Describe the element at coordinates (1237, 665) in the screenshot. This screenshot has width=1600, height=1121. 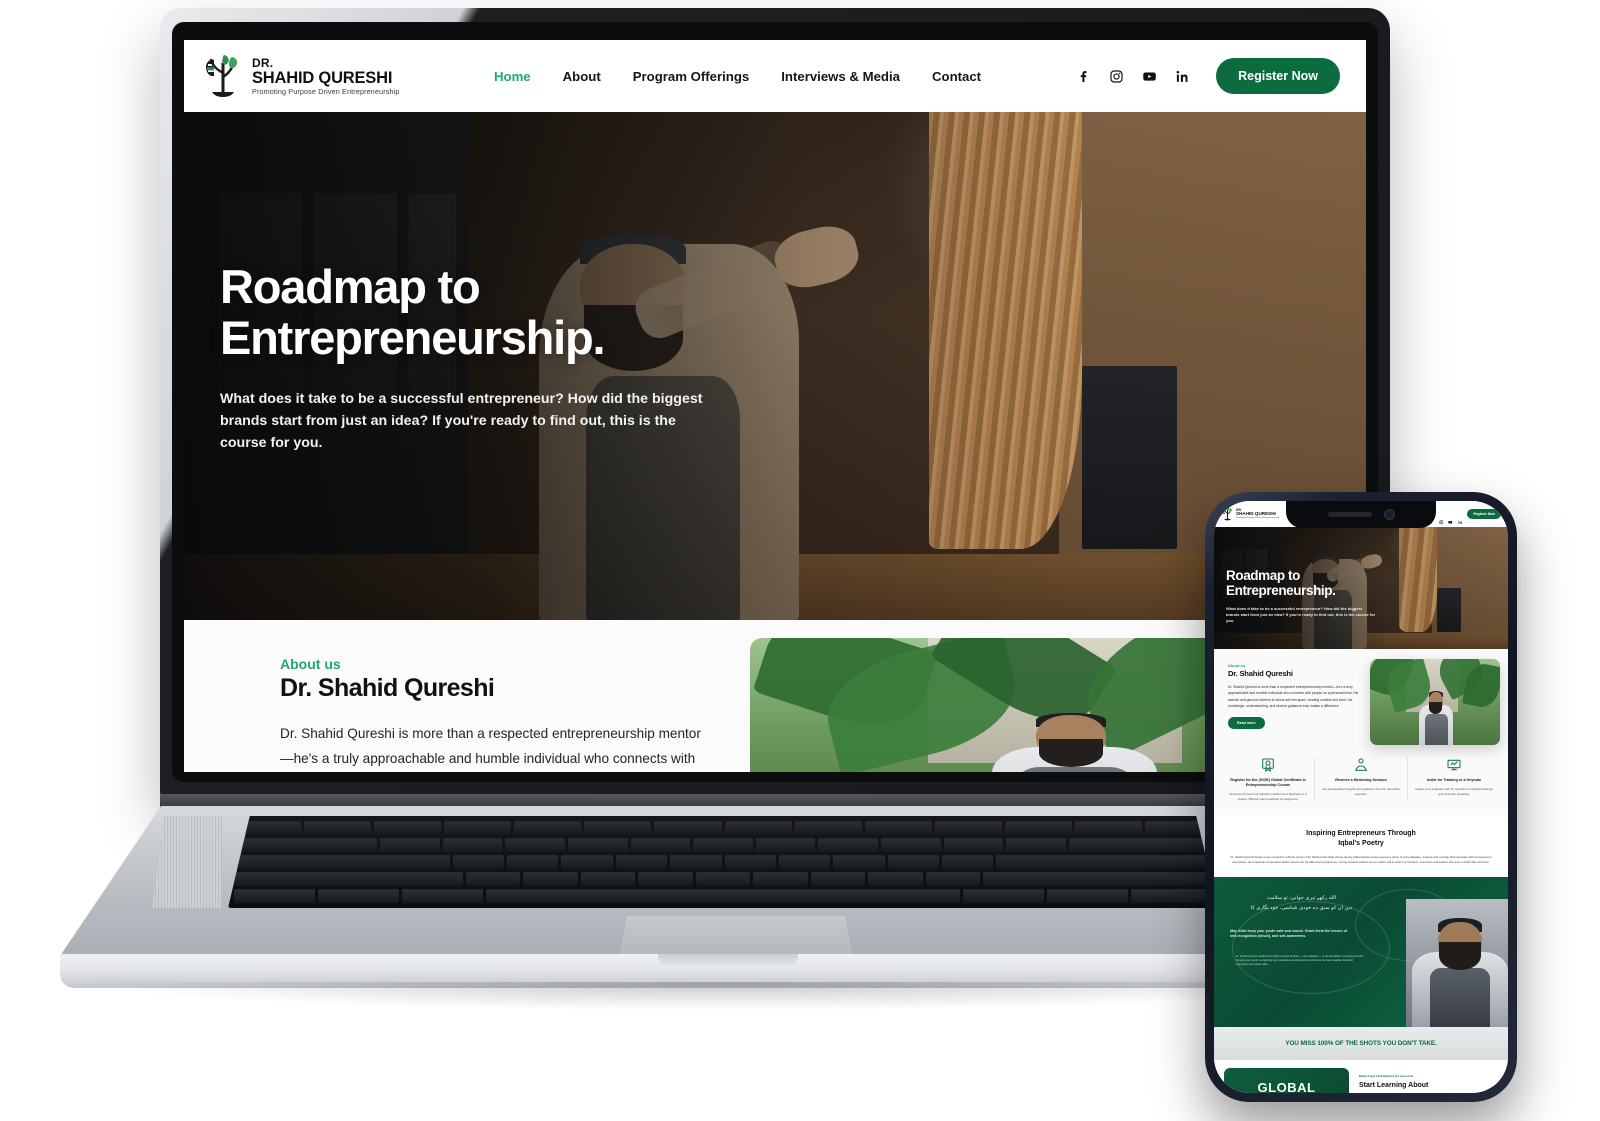
I see `mobile-about-kicker: About us` at that location.